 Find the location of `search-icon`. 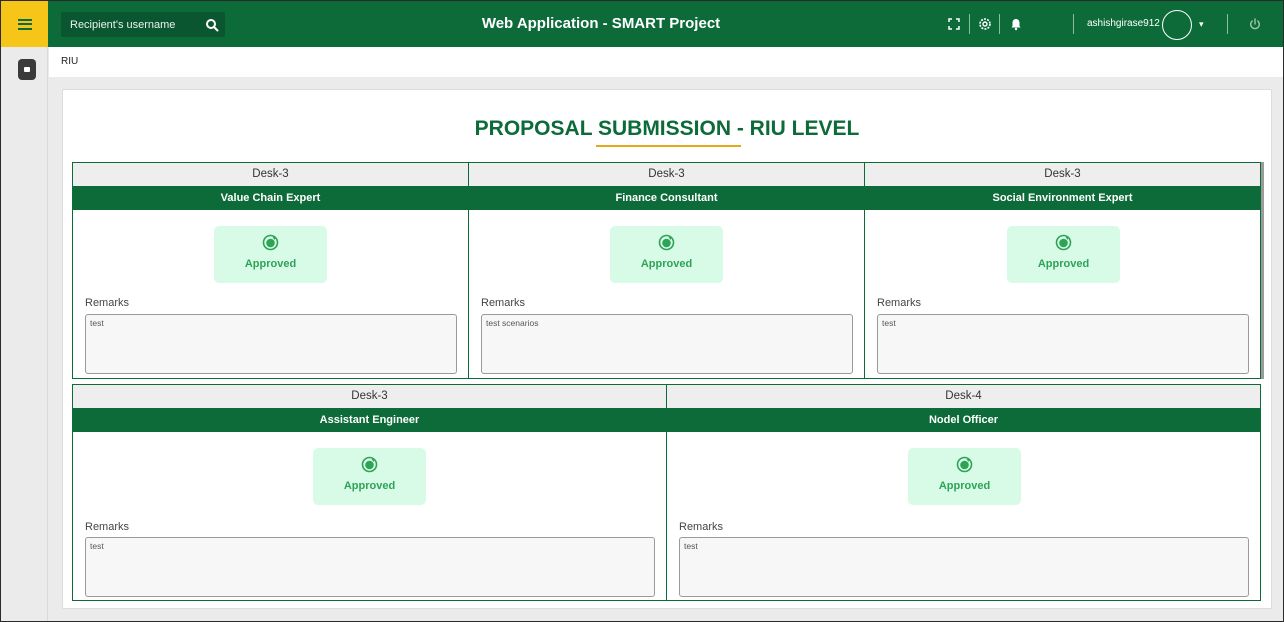

search-icon is located at coordinates (212, 25).